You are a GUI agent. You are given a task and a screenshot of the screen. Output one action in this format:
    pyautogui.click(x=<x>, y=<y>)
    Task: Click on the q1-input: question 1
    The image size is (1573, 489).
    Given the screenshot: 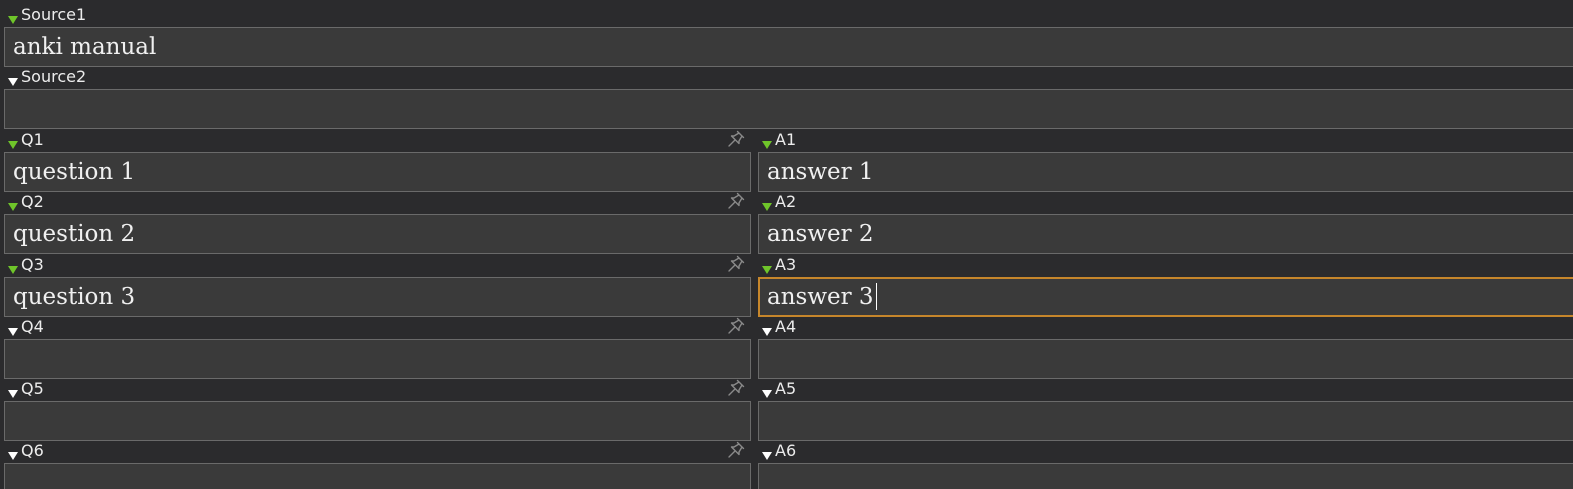 What is the action you would take?
    pyautogui.click(x=377, y=172)
    